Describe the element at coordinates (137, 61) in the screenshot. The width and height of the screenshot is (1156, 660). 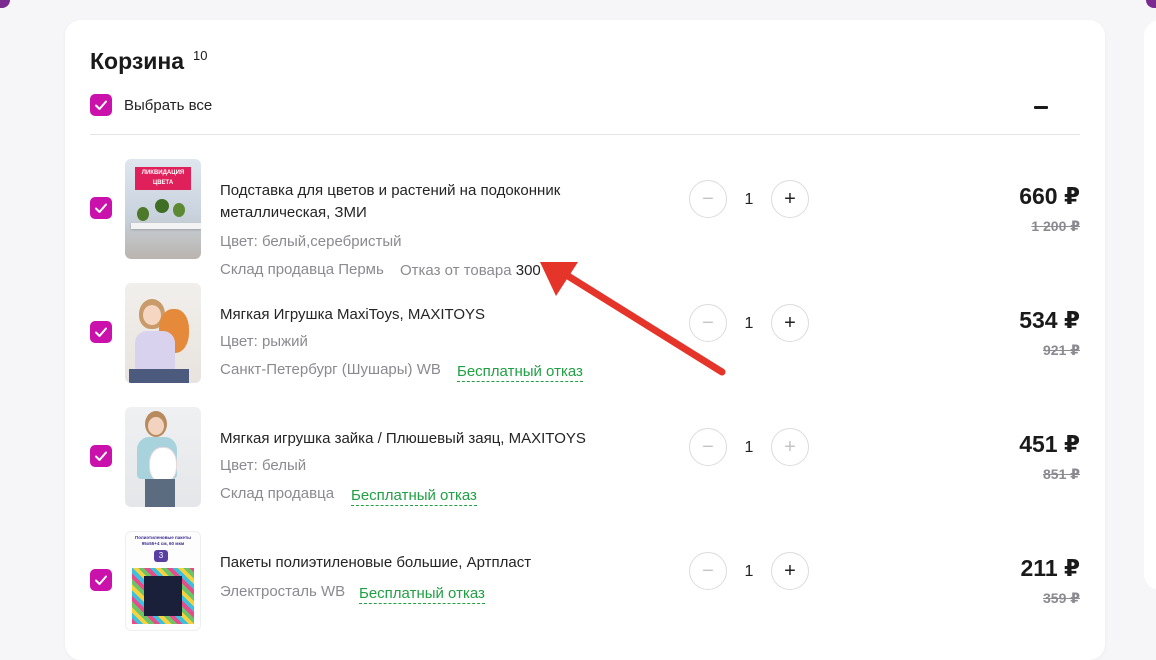
I see `cart-title: Корзина` at that location.